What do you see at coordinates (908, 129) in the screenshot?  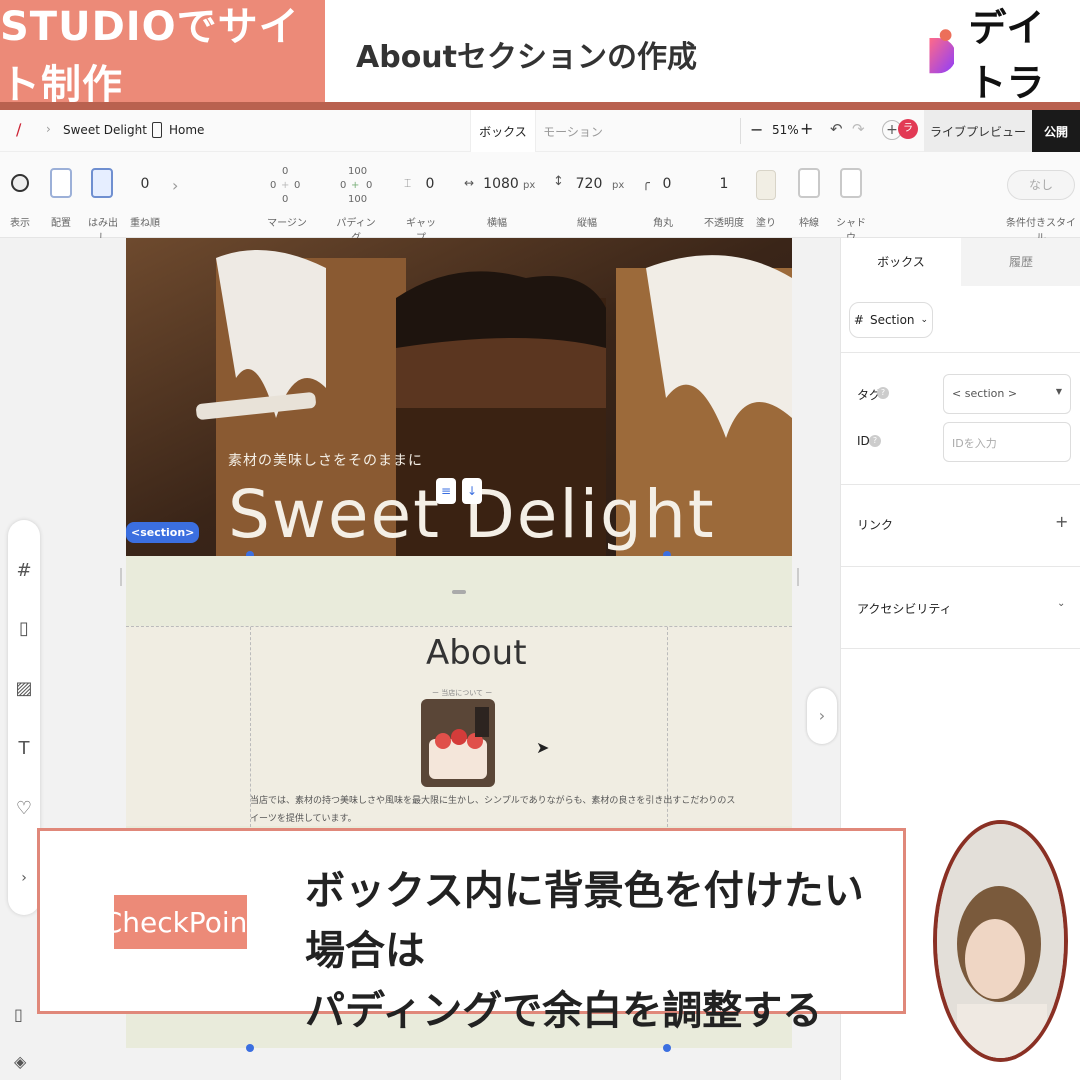 I see `avatar: ラ` at bounding box center [908, 129].